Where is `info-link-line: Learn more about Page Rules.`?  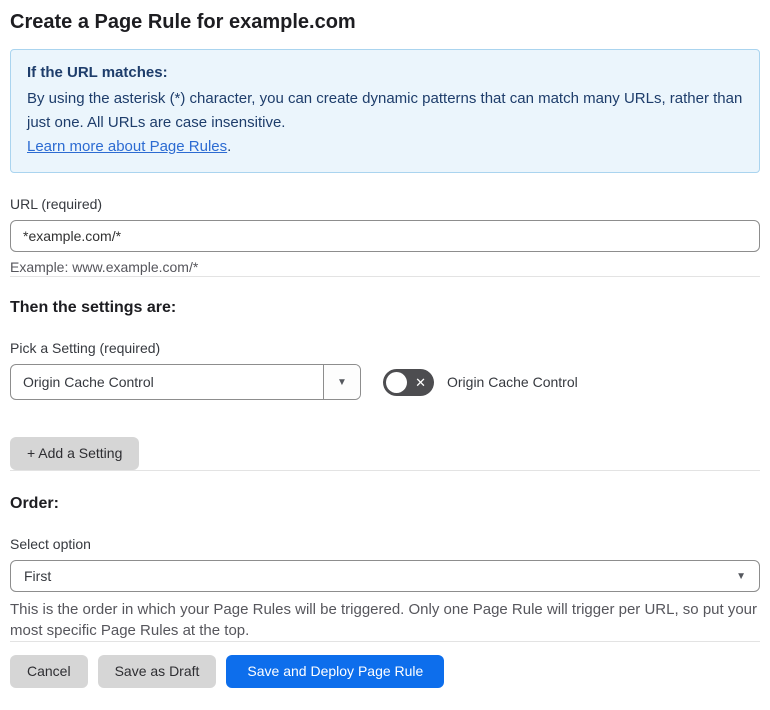
info-link-line: Learn more about Page Rules. is located at coordinates (385, 147).